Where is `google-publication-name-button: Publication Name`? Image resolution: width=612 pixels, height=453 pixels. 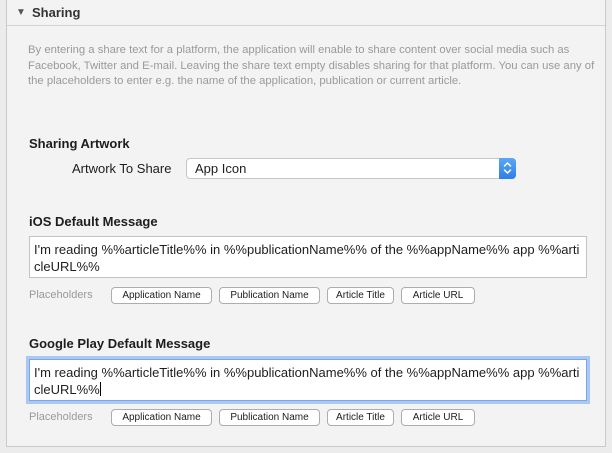 google-publication-name-button: Publication Name is located at coordinates (269, 417).